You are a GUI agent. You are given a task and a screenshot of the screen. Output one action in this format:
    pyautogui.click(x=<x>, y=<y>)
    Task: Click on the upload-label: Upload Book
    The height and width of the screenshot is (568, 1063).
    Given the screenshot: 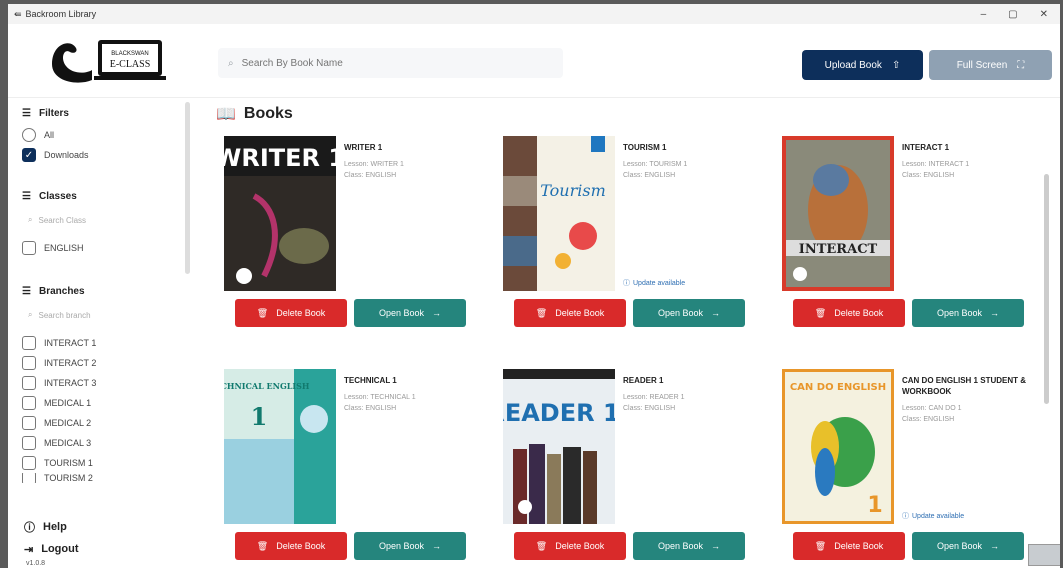 What is the action you would take?
    pyautogui.click(x=853, y=65)
    